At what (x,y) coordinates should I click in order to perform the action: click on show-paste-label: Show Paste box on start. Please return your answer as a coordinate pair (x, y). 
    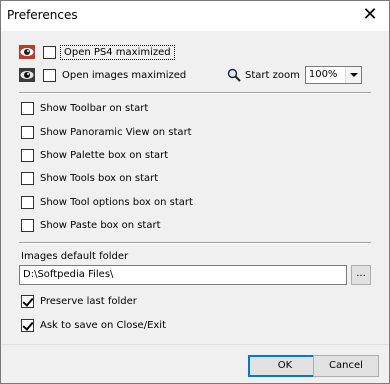
    Looking at the image, I should click on (100, 225).